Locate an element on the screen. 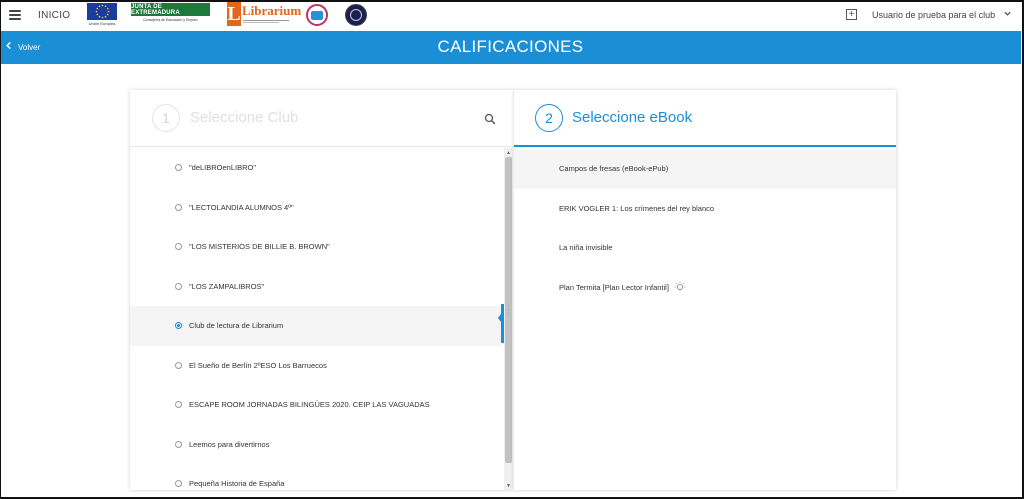  eu-logo-caption: Unión Europea is located at coordinates (102, 23).